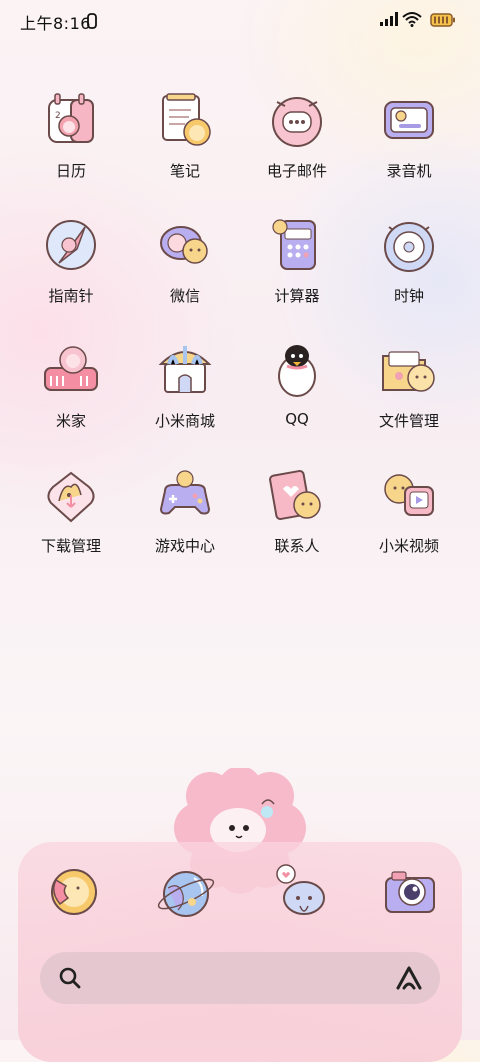 Image resolution: width=480 pixels, height=1062 pixels. Describe the element at coordinates (70, 546) in the screenshot. I see `app-label: 下载管理` at that location.